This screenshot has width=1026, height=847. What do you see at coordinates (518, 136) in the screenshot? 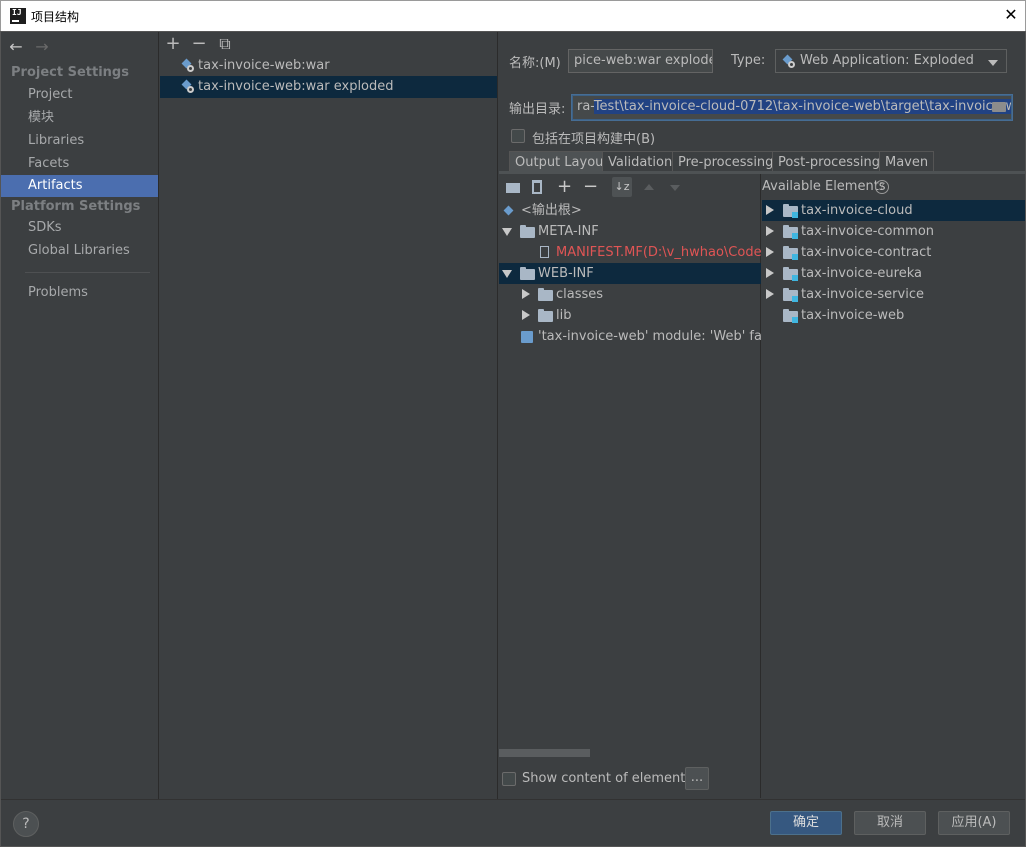
I see `include-in-build-checkbox` at bounding box center [518, 136].